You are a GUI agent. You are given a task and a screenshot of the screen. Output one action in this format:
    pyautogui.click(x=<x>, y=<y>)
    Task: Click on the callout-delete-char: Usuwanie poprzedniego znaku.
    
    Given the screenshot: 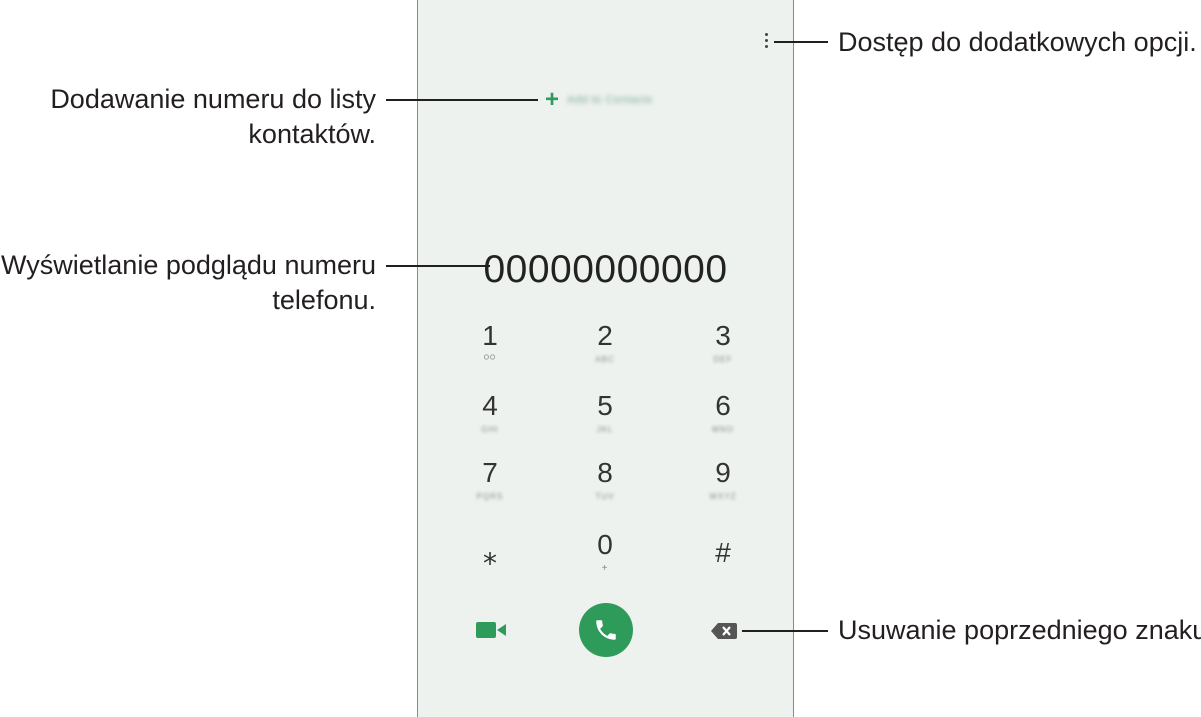 What is the action you would take?
    pyautogui.click(x=1019, y=630)
    